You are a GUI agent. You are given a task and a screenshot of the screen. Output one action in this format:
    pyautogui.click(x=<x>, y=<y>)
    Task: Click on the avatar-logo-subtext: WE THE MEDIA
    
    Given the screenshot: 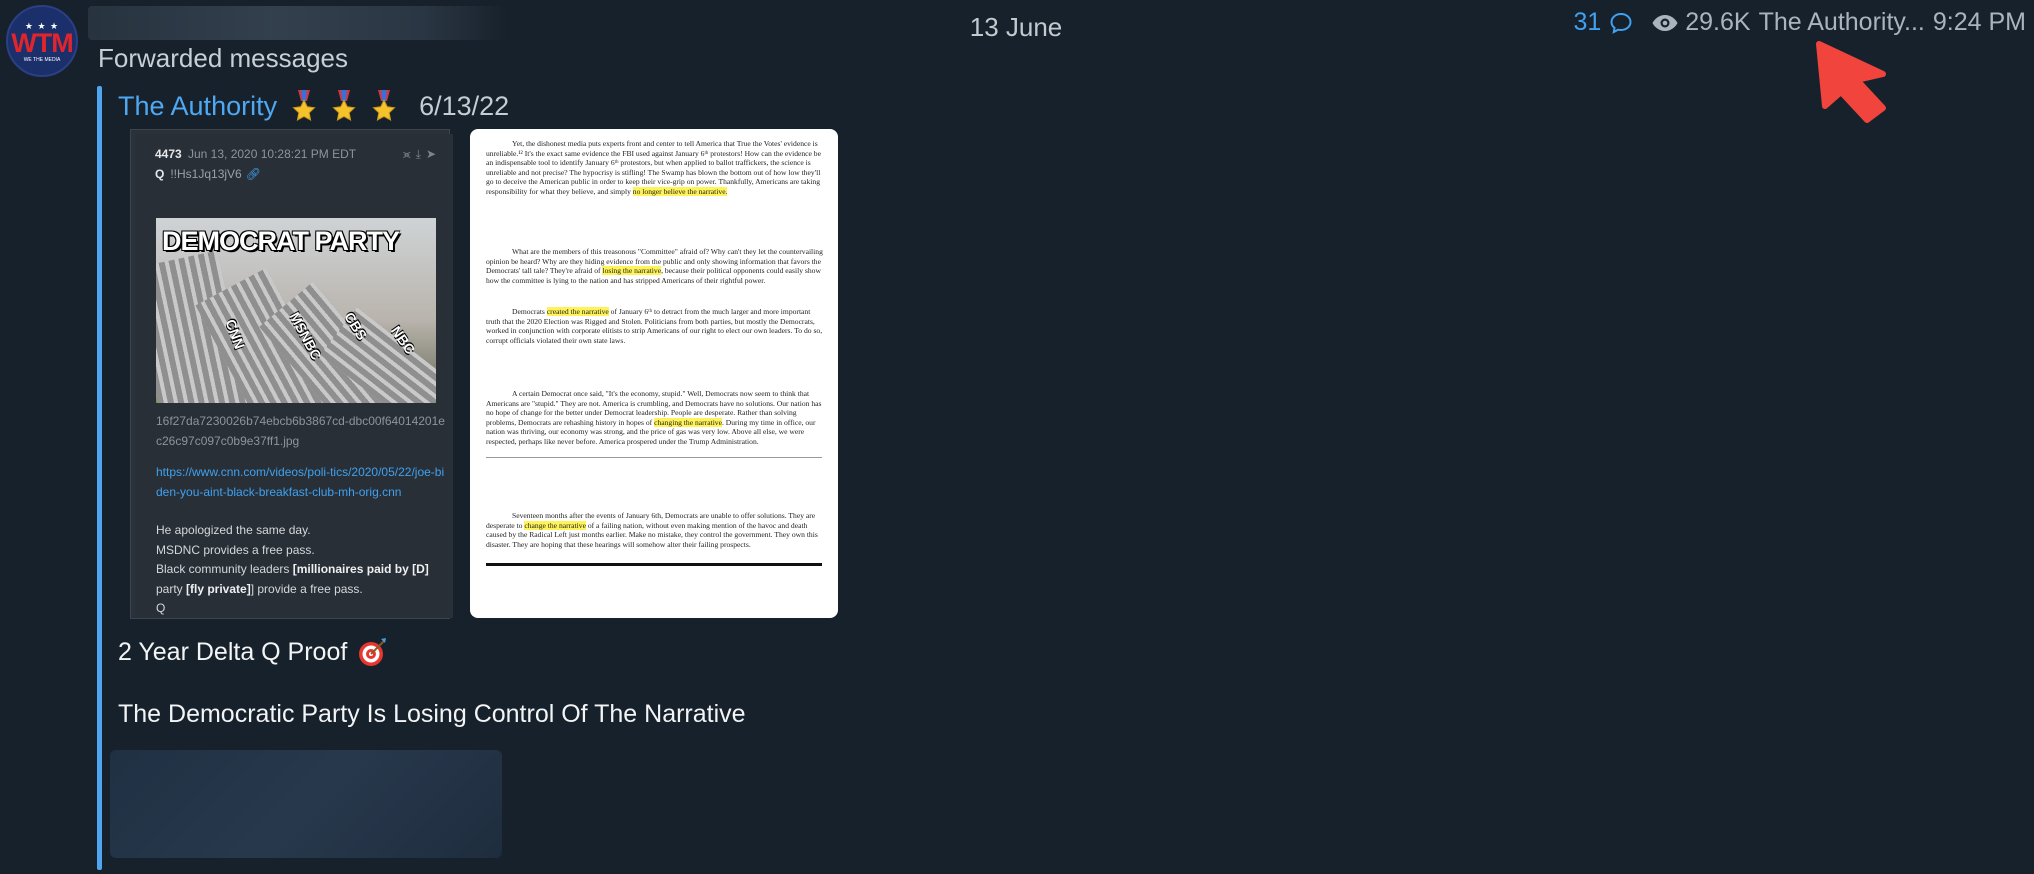 What is the action you would take?
    pyautogui.click(x=42, y=60)
    